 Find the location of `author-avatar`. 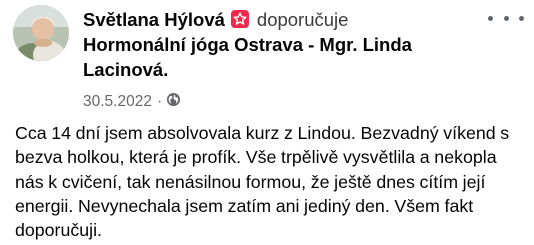

author-avatar is located at coordinates (41, 33).